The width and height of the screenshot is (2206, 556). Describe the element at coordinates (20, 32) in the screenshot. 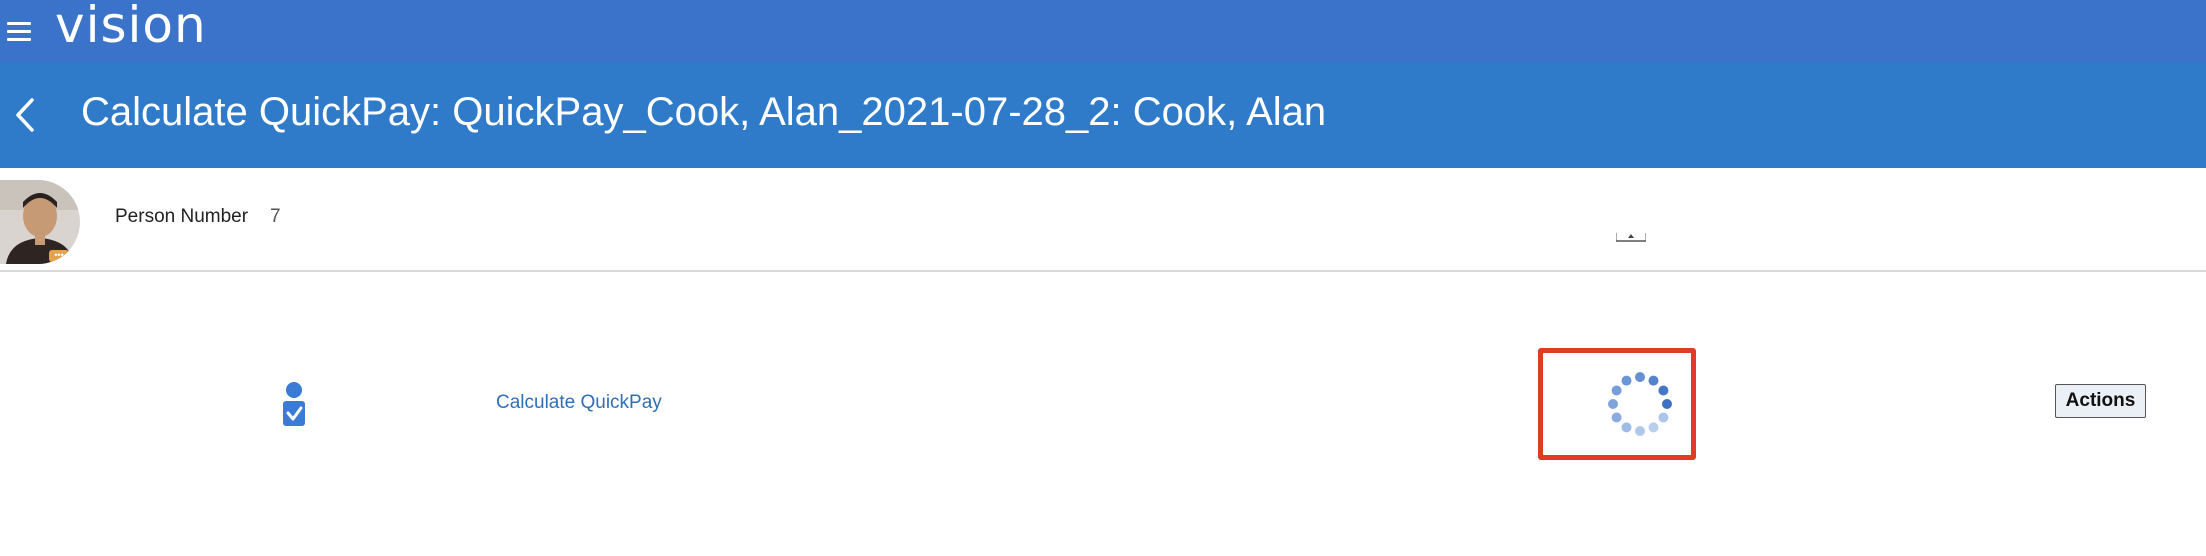

I see `hamburger-menu-icon` at that location.